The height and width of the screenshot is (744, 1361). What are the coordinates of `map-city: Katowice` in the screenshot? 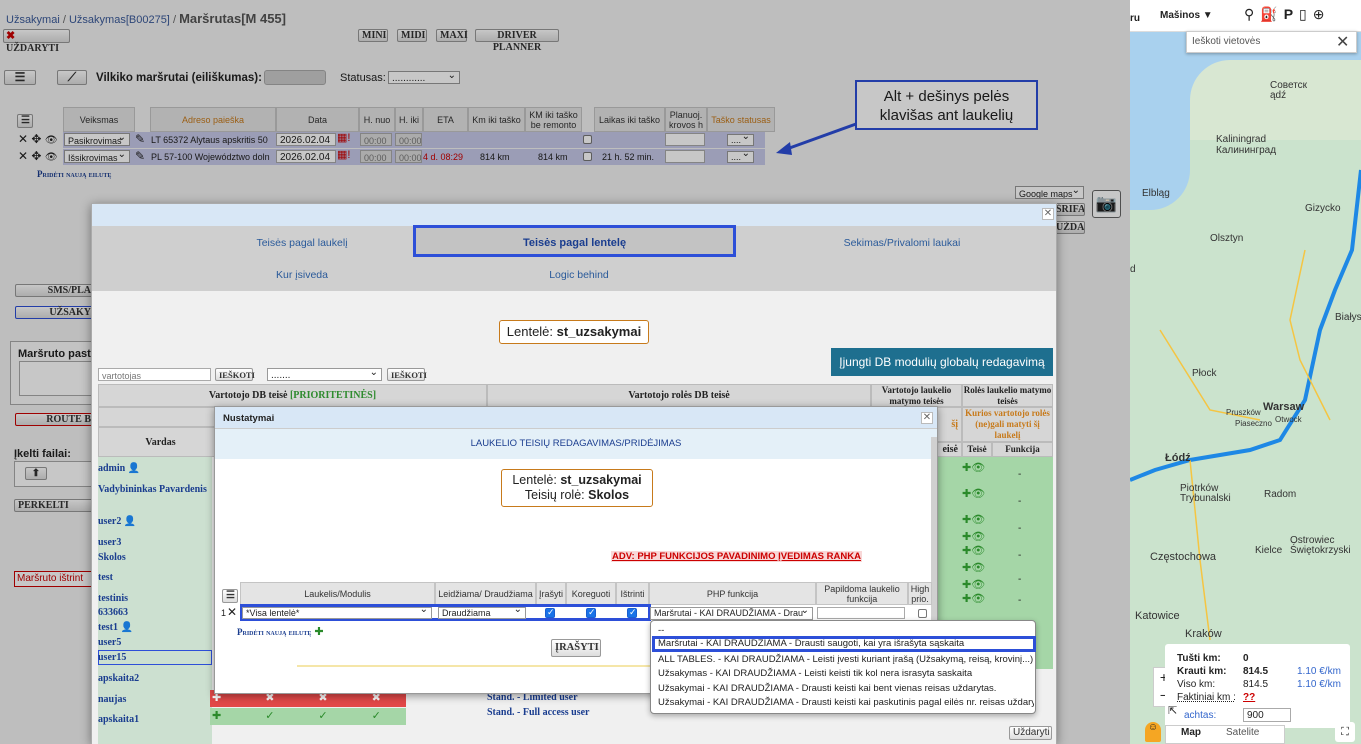 It's located at (1157, 616).